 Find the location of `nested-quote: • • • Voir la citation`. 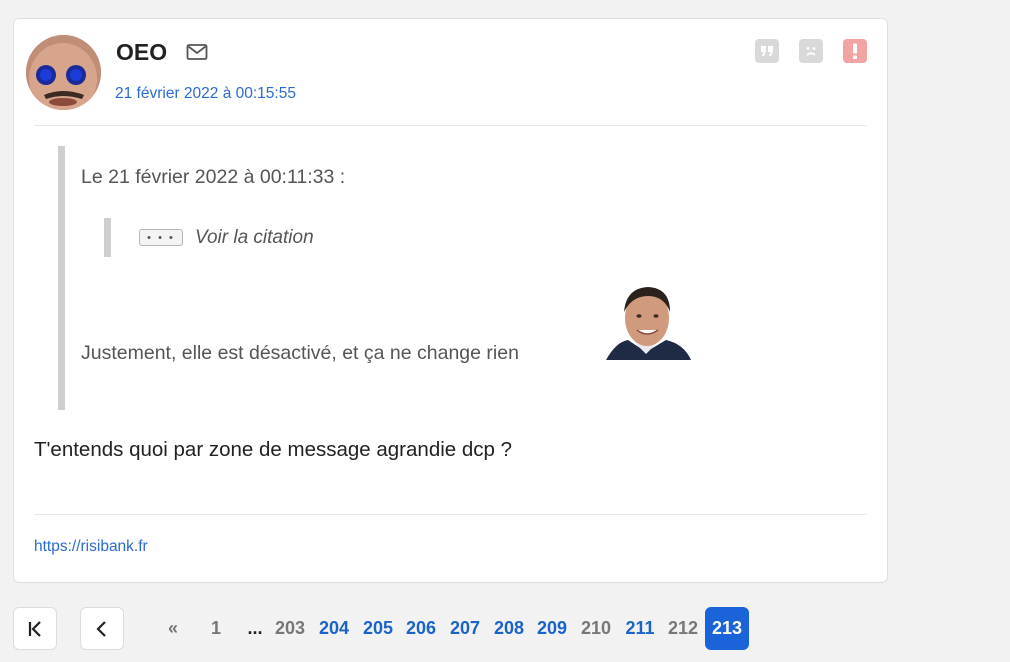

nested-quote: • • • Voir la citation is located at coordinates (209, 237).